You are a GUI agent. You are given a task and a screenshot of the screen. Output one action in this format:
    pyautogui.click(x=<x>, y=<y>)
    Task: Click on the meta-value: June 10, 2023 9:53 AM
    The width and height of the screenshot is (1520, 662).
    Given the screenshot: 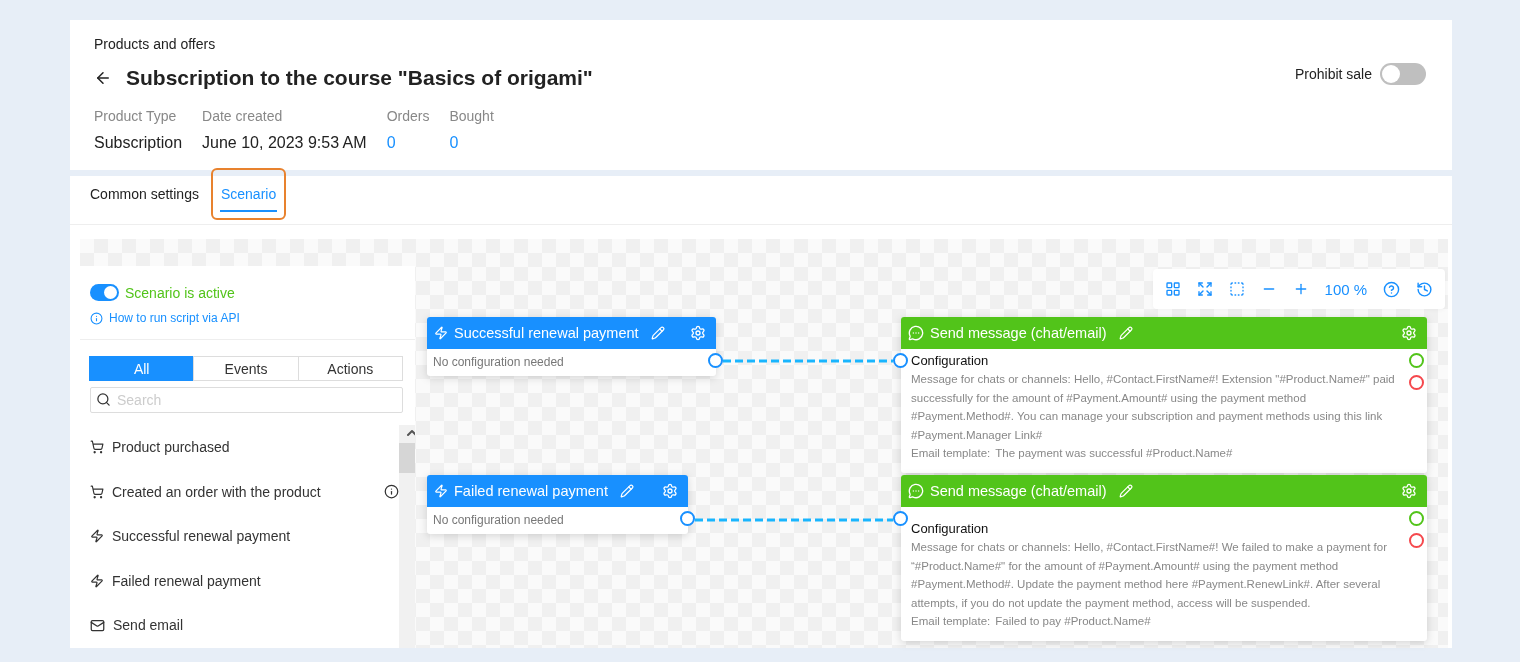 What is the action you would take?
    pyautogui.click(x=284, y=143)
    